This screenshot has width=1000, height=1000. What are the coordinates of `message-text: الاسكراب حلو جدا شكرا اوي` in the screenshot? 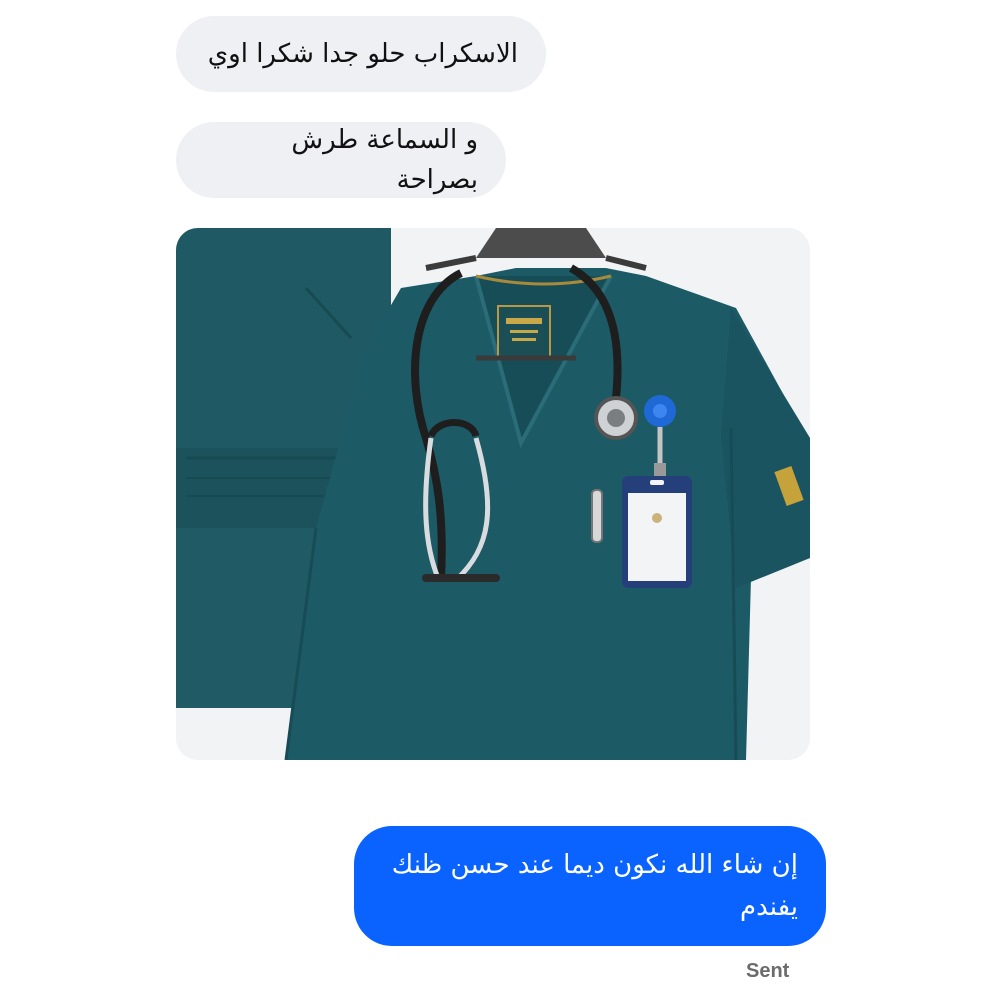 It's located at (362, 54).